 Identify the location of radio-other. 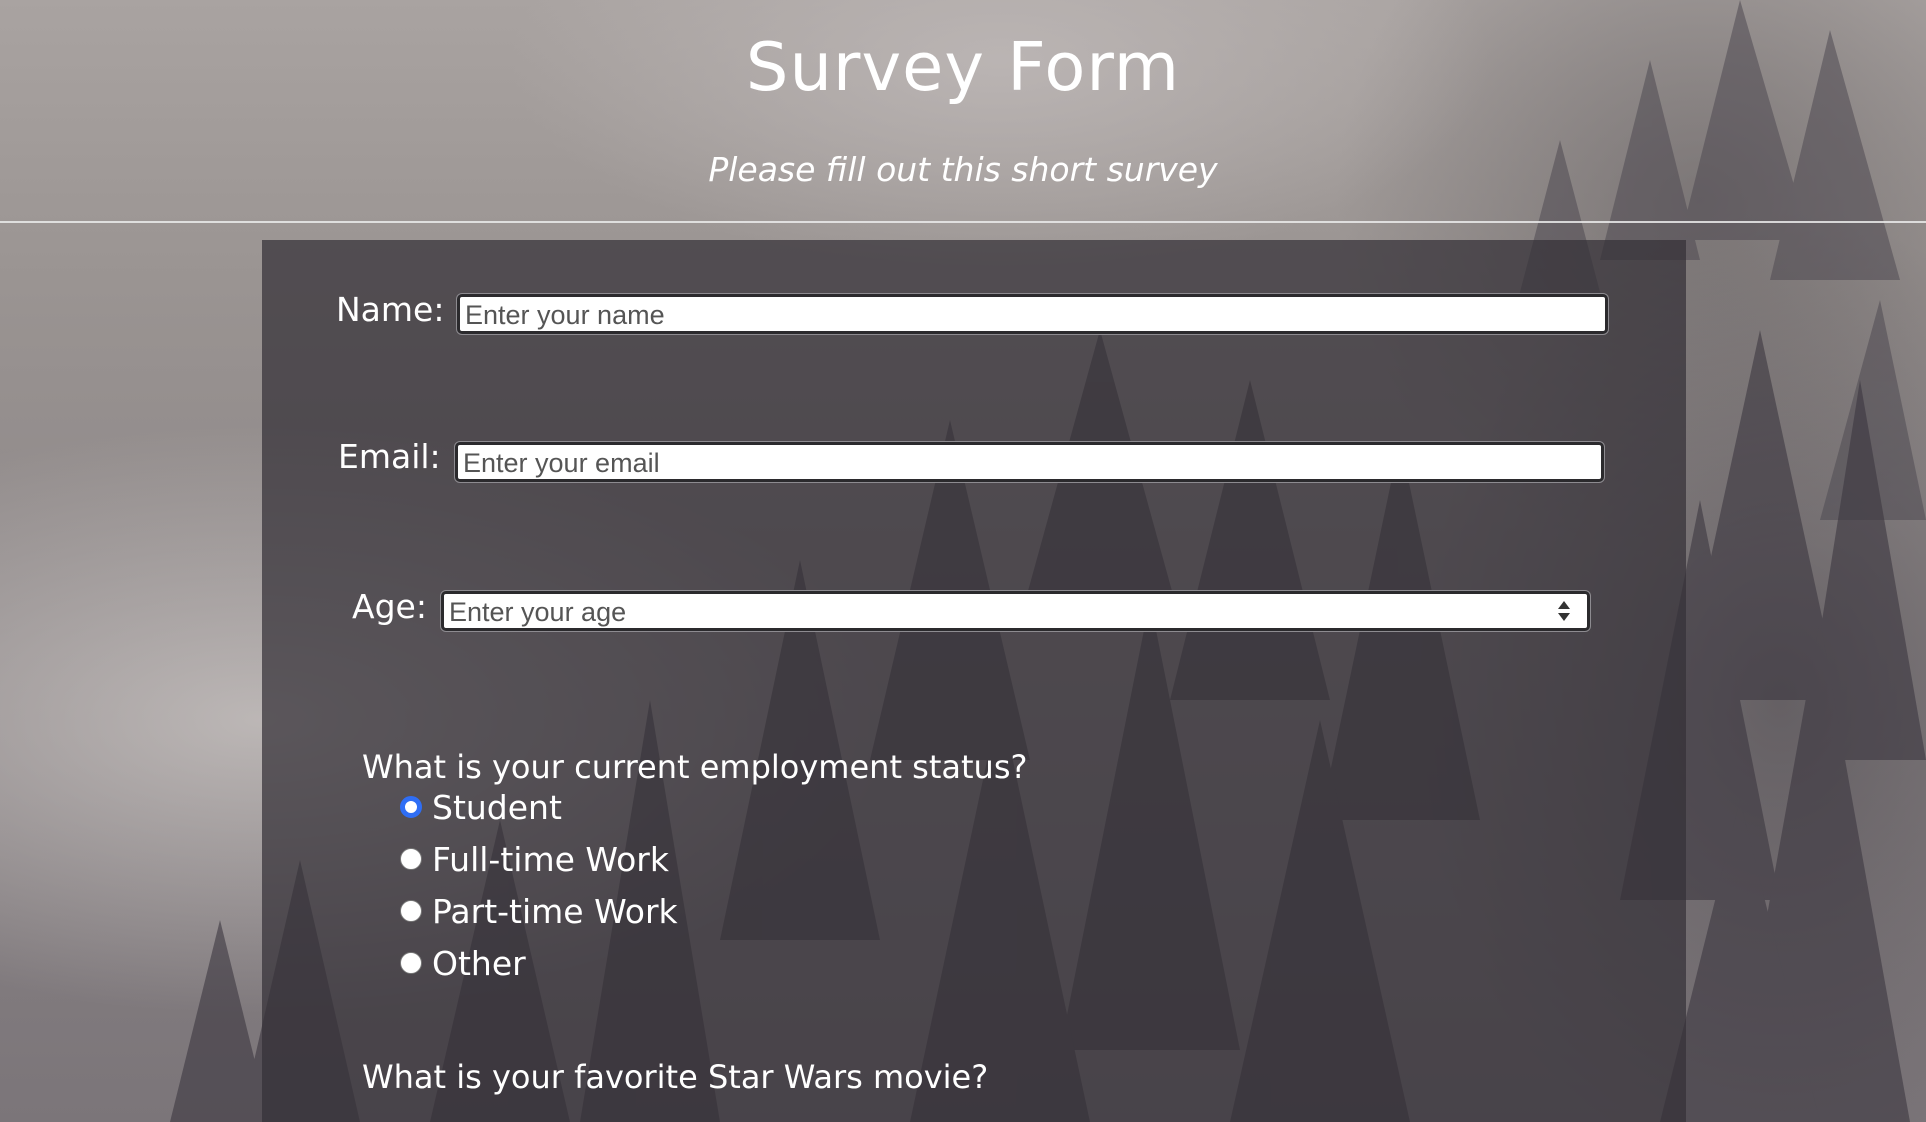
(411, 963).